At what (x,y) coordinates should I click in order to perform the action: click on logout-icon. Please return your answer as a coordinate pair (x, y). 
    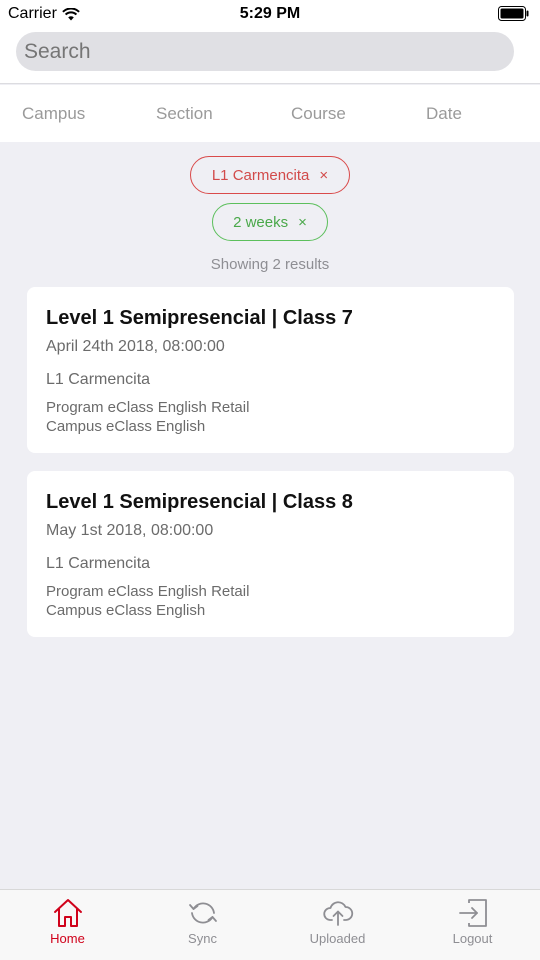
    Looking at the image, I should click on (472, 913).